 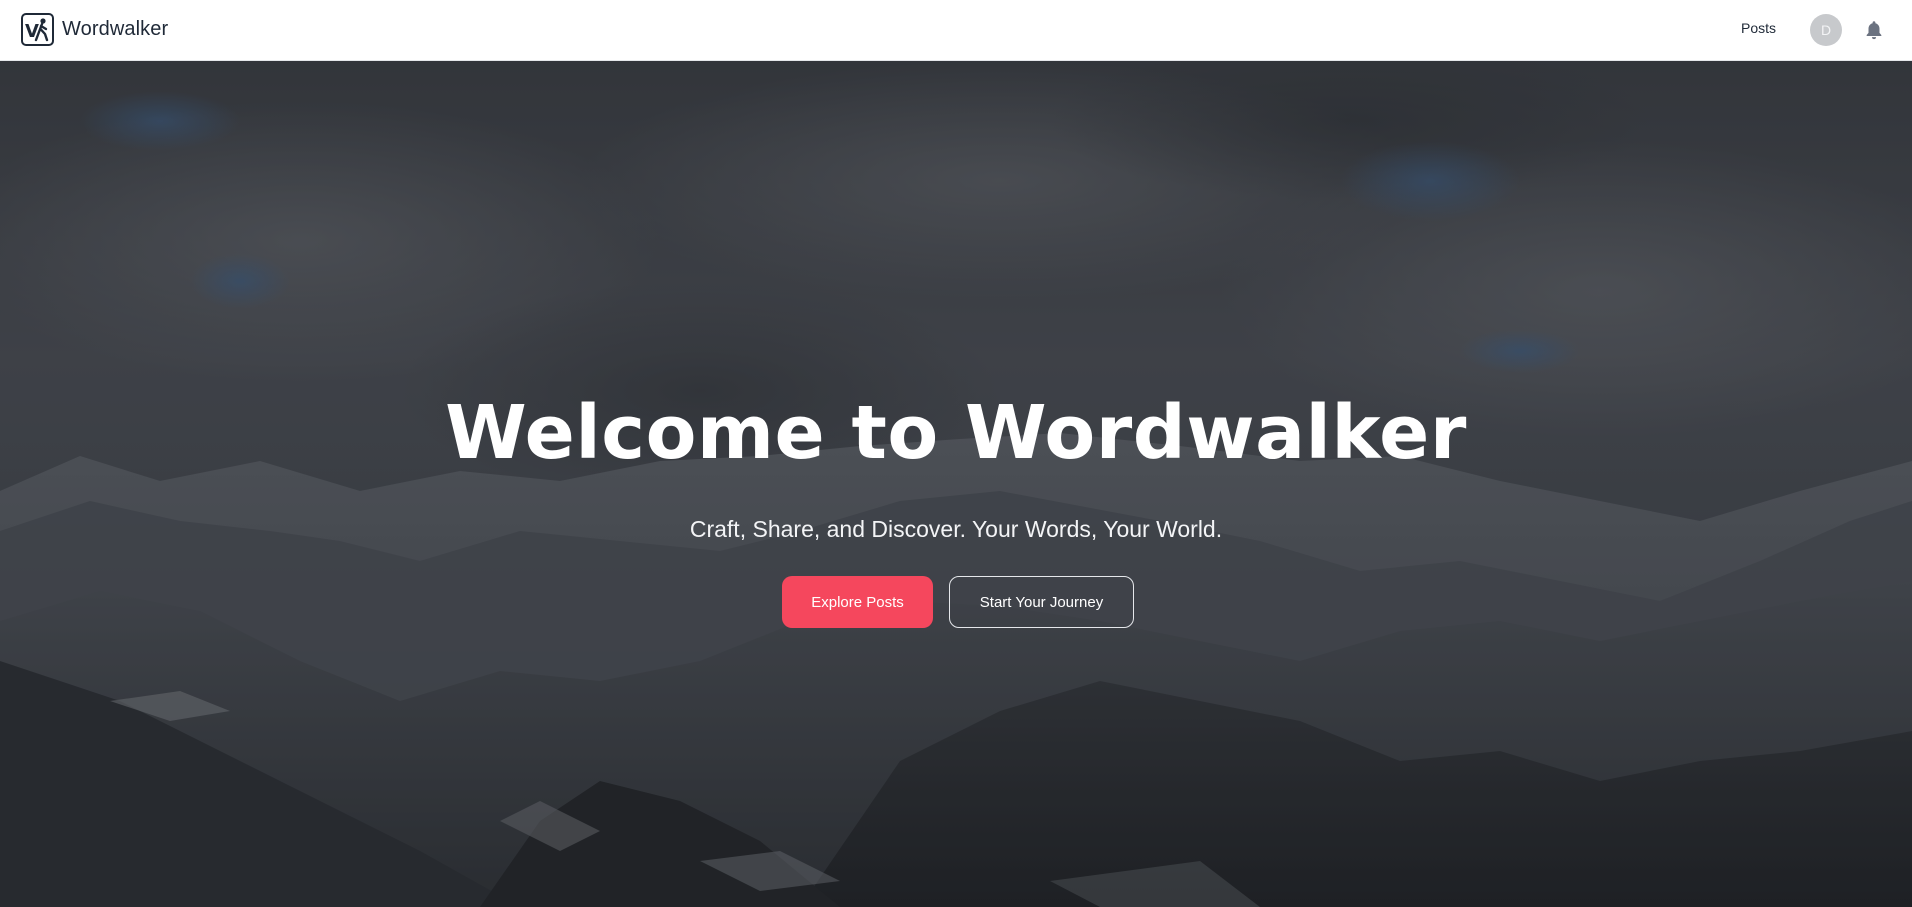 What do you see at coordinates (956, 433) in the screenshot?
I see `hero-title: Welcome to Wordwalker` at bounding box center [956, 433].